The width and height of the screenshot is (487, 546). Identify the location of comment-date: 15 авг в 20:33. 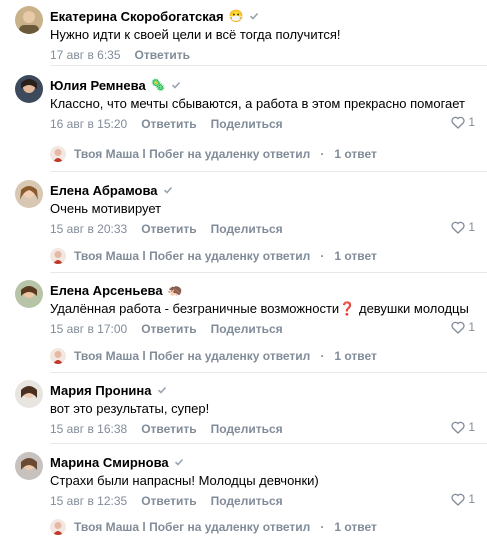
(88, 229).